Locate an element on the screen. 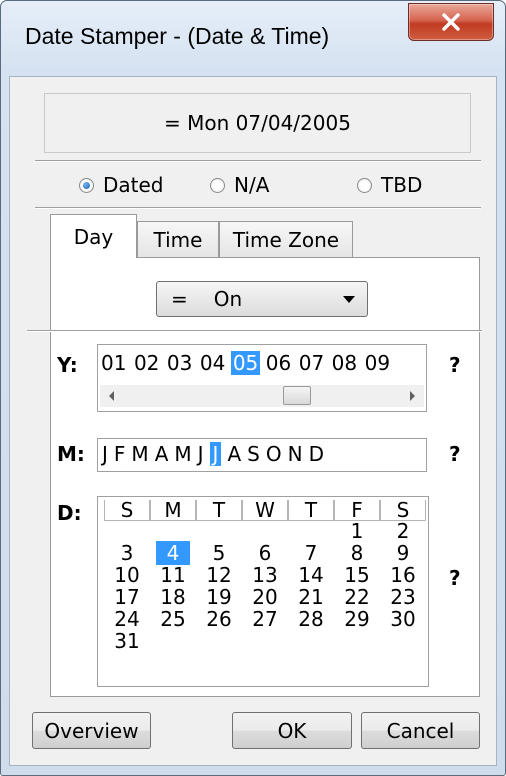 The image size is (506, 776). calendar-day: 23 is located at coordinates (403, 598).